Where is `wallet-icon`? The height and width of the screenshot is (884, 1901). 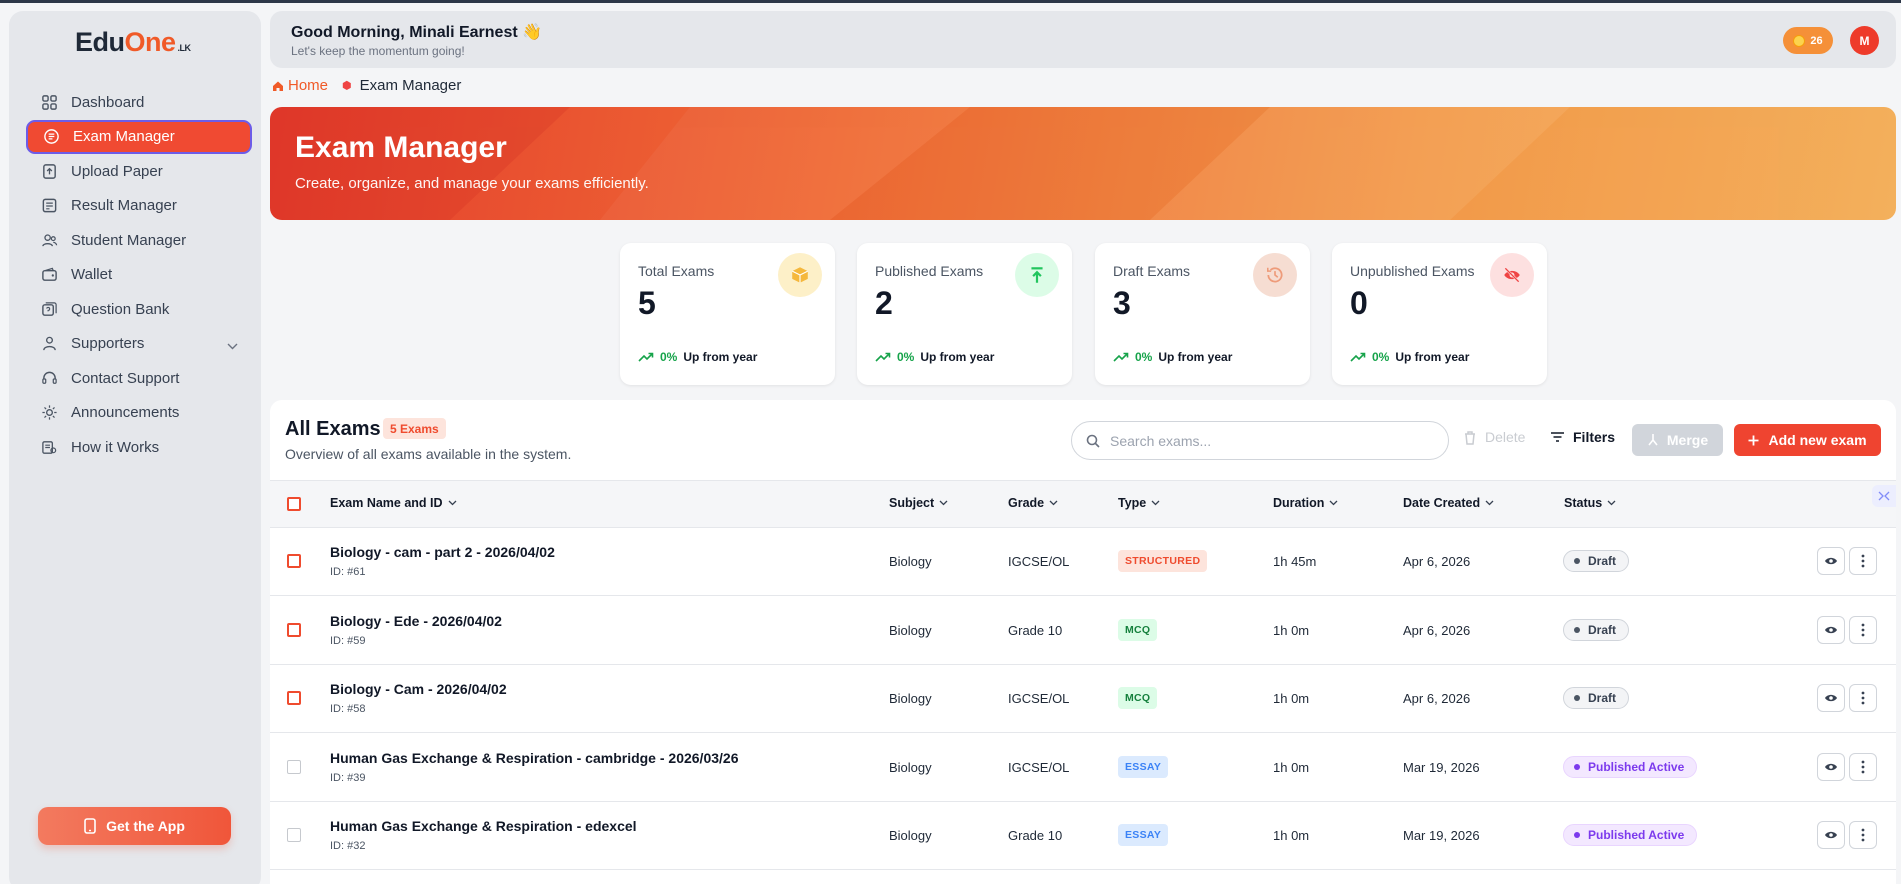
wallet-icon is located at coordinates (49, 274).